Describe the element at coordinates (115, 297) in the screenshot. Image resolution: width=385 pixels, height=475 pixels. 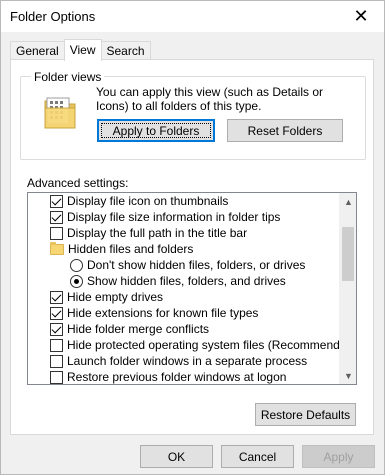
I see `setting-label: Hide empty drives` at that location.